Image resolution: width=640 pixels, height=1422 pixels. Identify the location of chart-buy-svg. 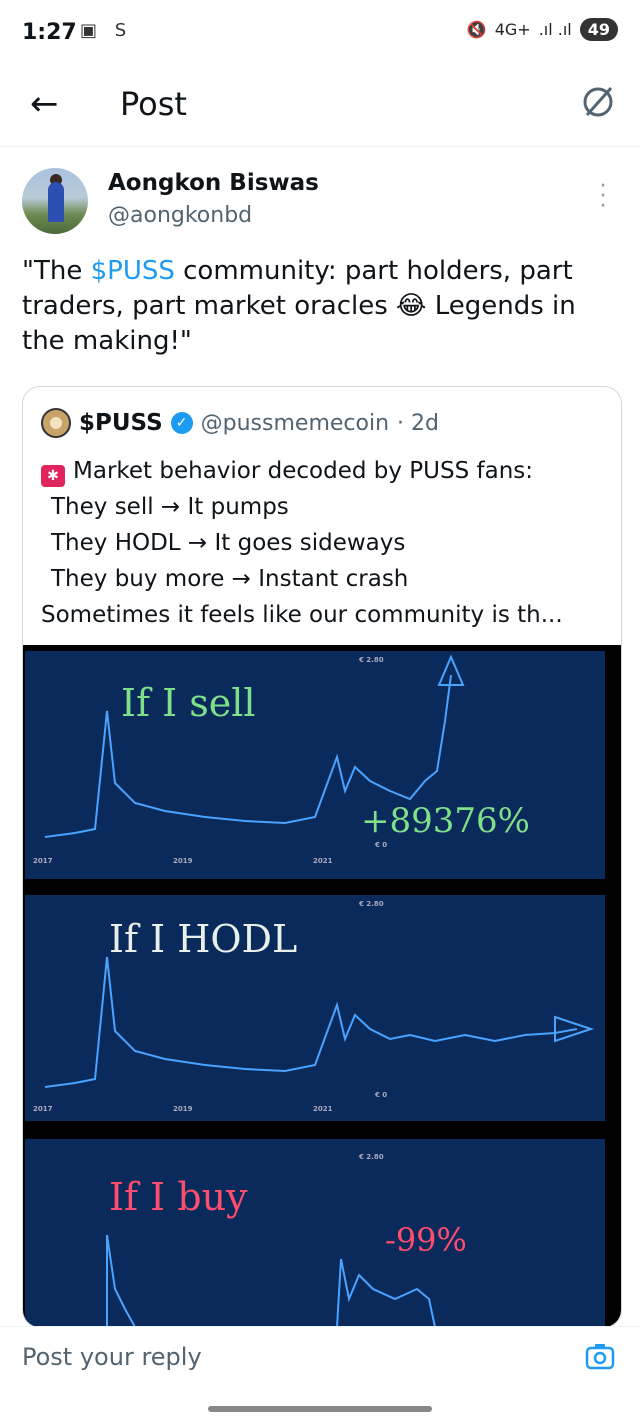
(271, 1280).